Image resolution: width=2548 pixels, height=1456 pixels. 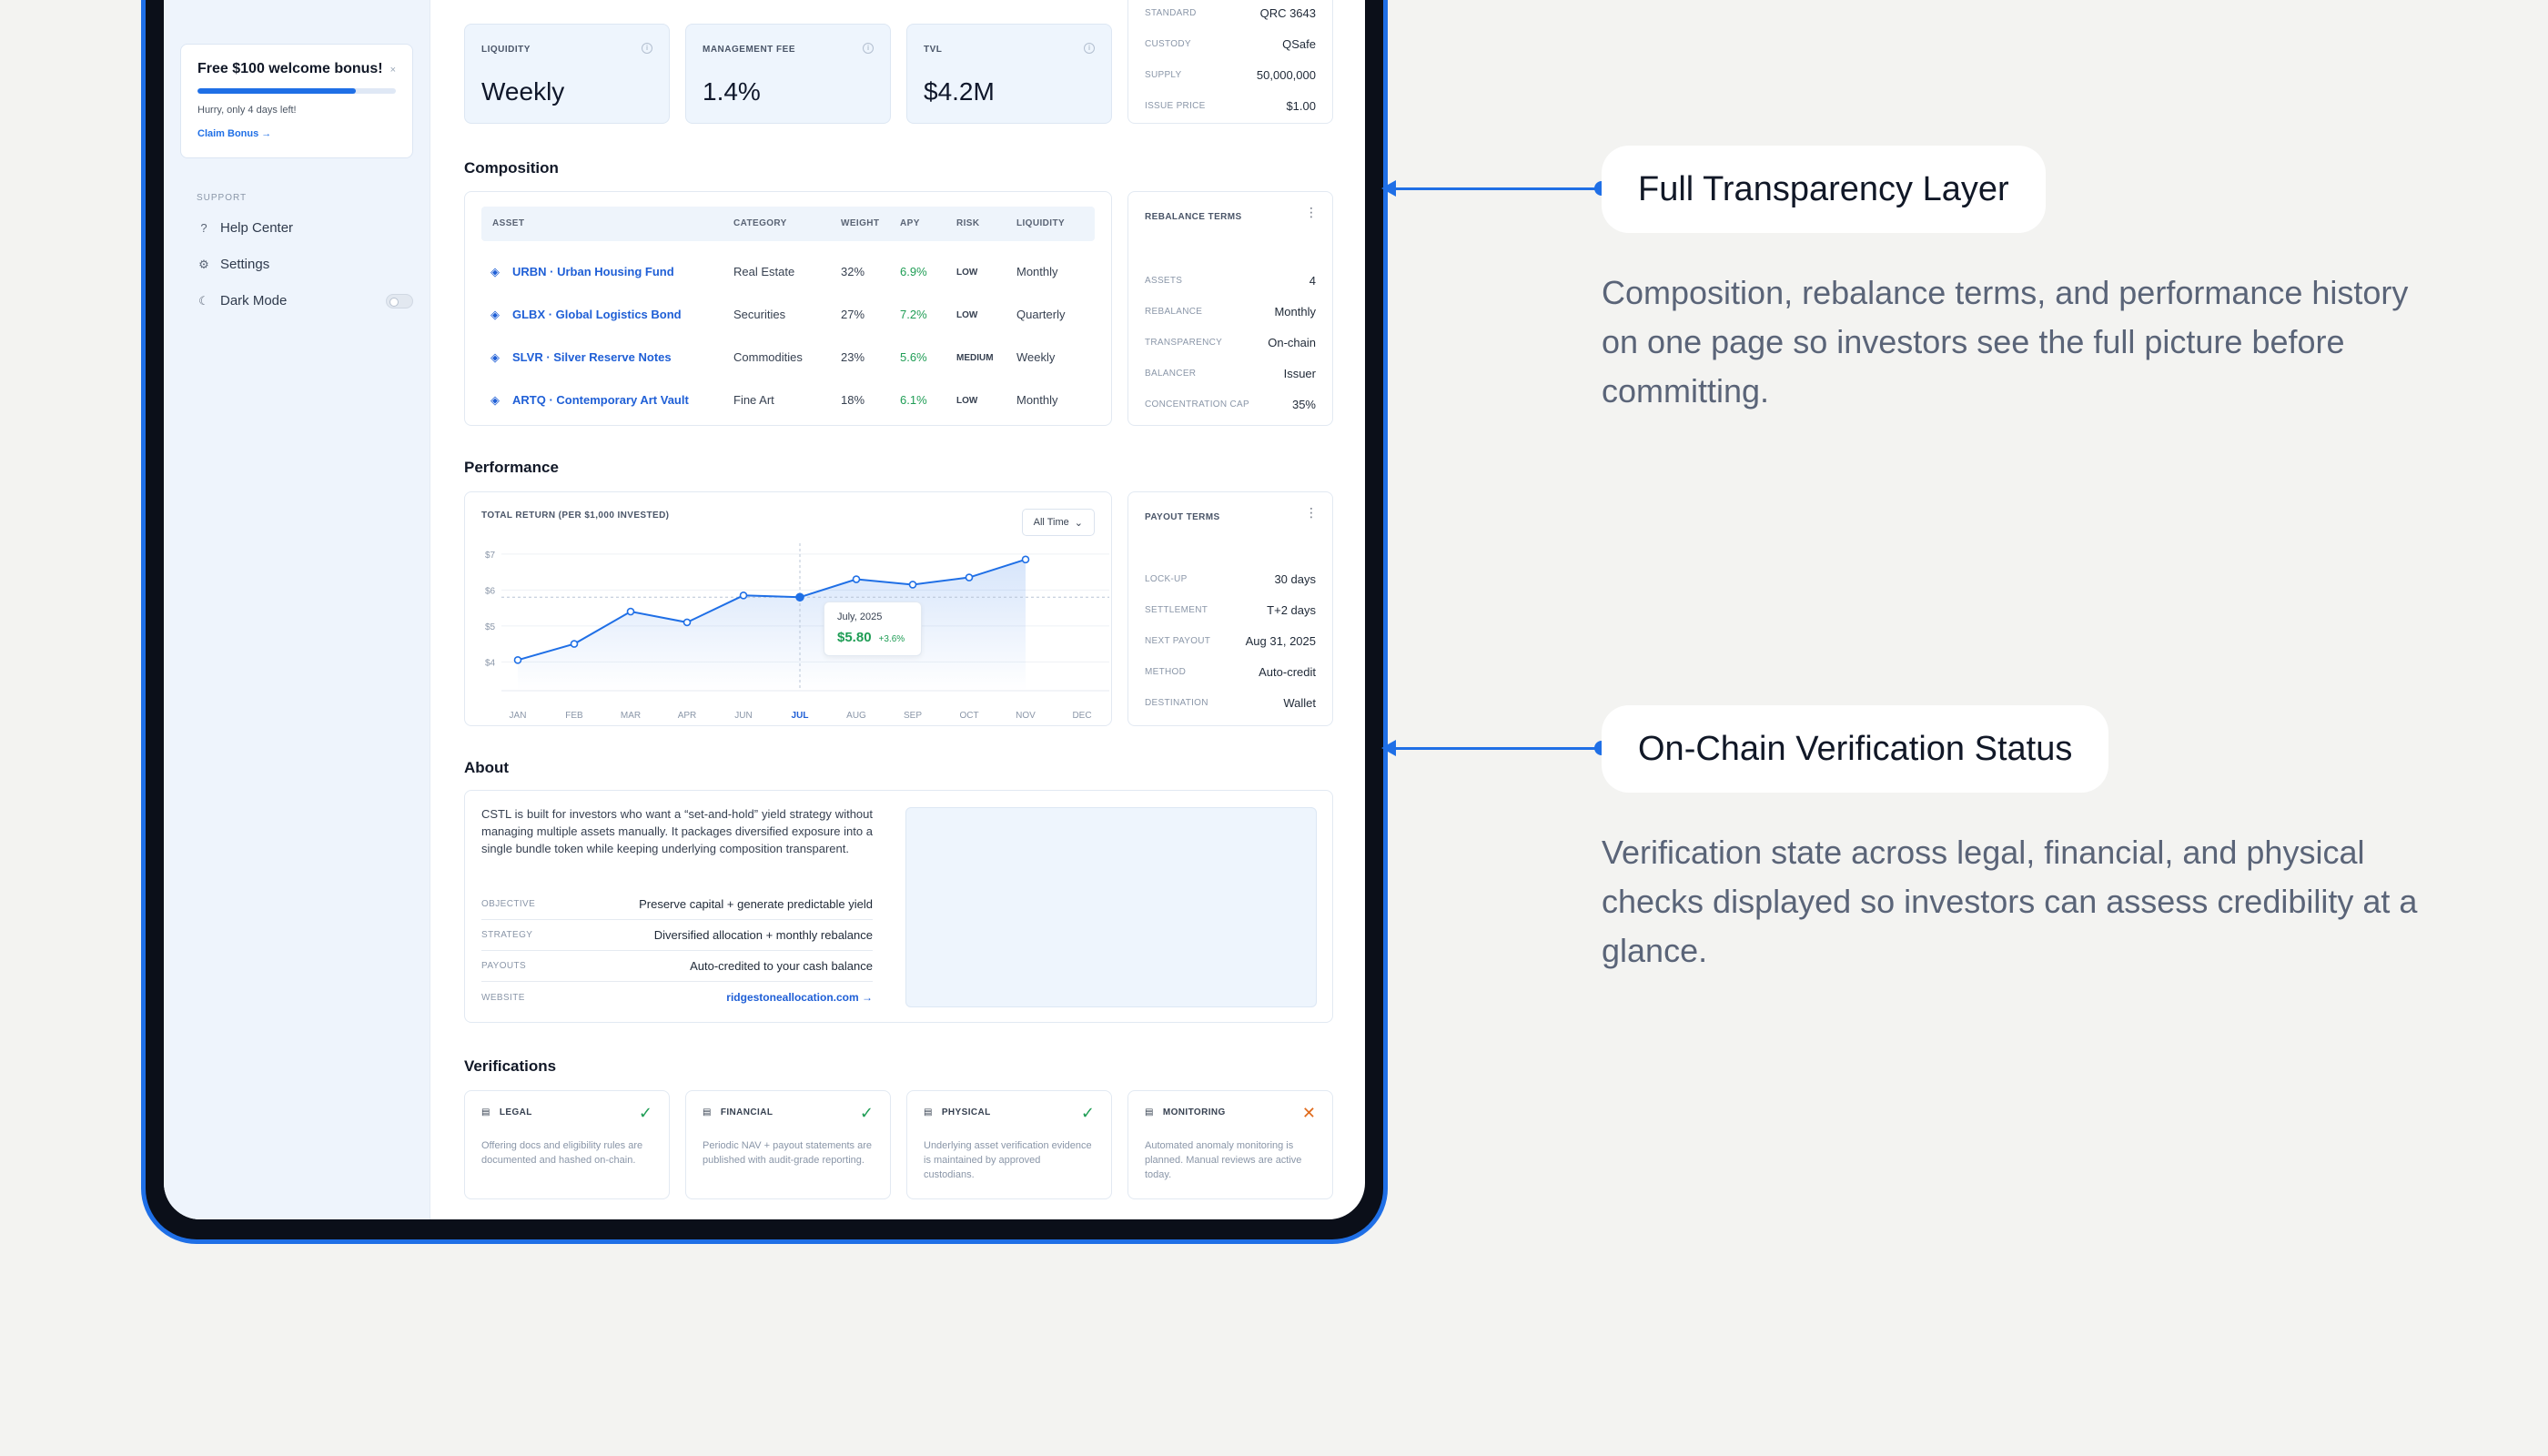 I want to click on asset-link: ARTQ · Contemporary Art Vault, so click(x=600, y=400).